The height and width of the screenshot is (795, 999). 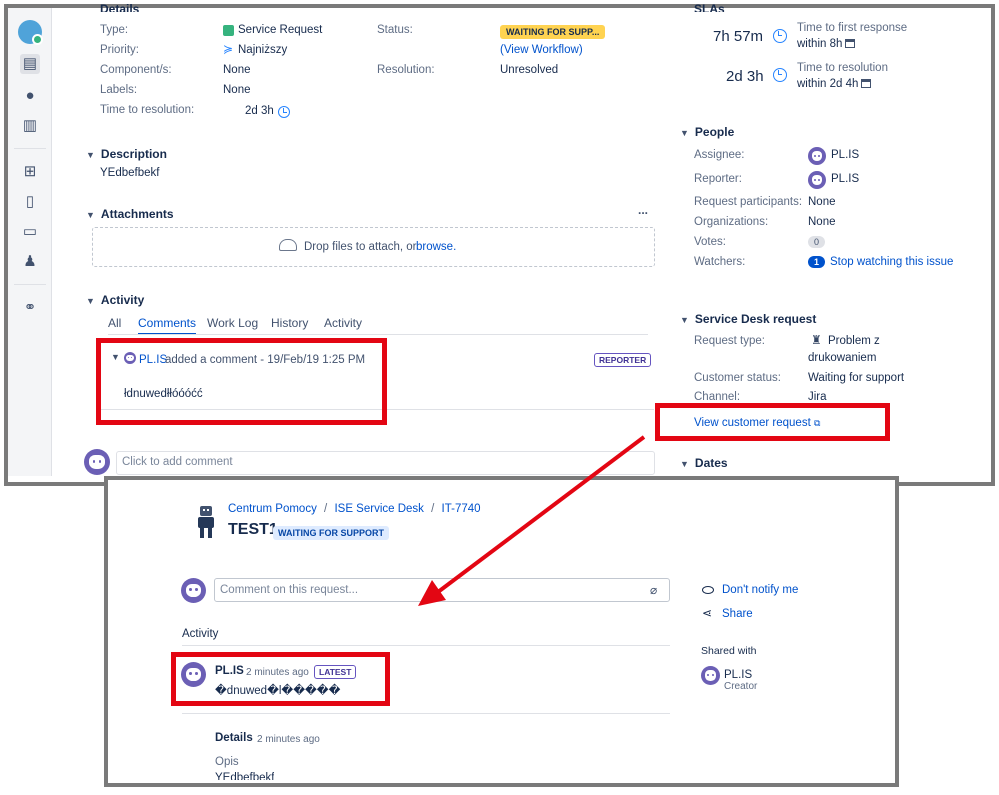 I want to click on annotation-arrow-line, so click(x=541, y=514).